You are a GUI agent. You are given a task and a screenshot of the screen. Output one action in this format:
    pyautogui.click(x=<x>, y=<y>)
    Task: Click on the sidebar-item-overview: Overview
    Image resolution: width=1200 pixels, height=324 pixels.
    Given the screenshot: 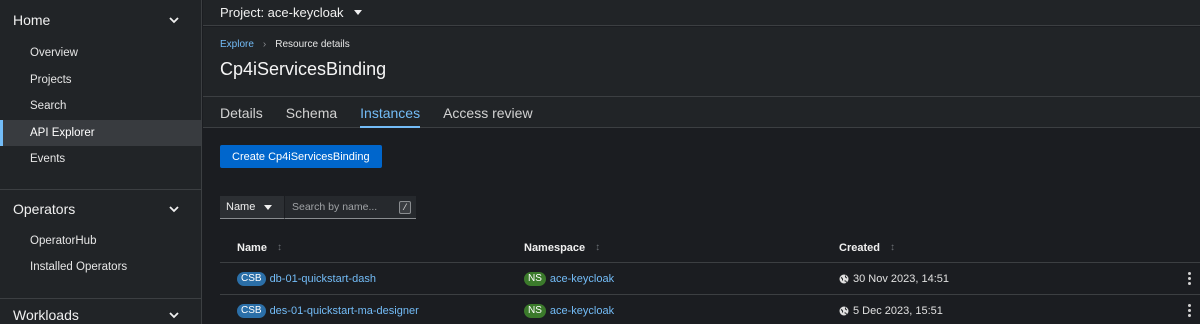 What is the action you would take?
    pyautogui.click(x=100, y=53)
    